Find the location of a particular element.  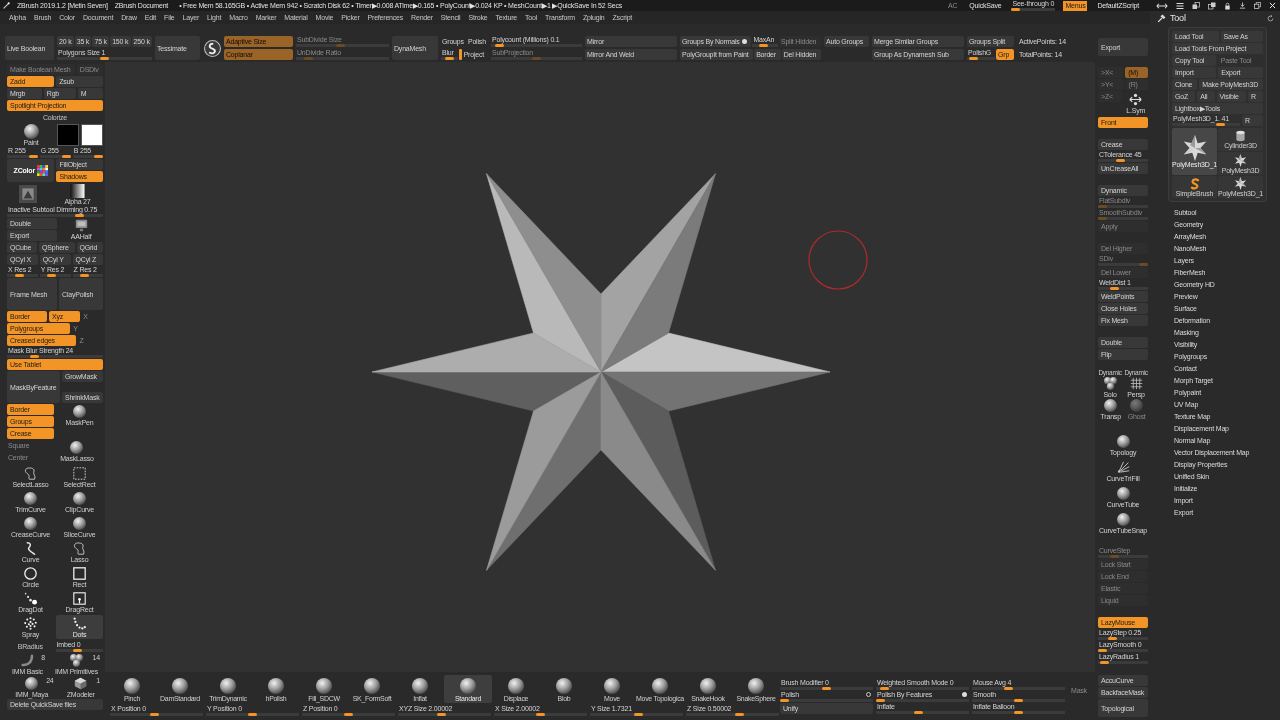

cylinder-icon is located at coordinates (1240, 136).